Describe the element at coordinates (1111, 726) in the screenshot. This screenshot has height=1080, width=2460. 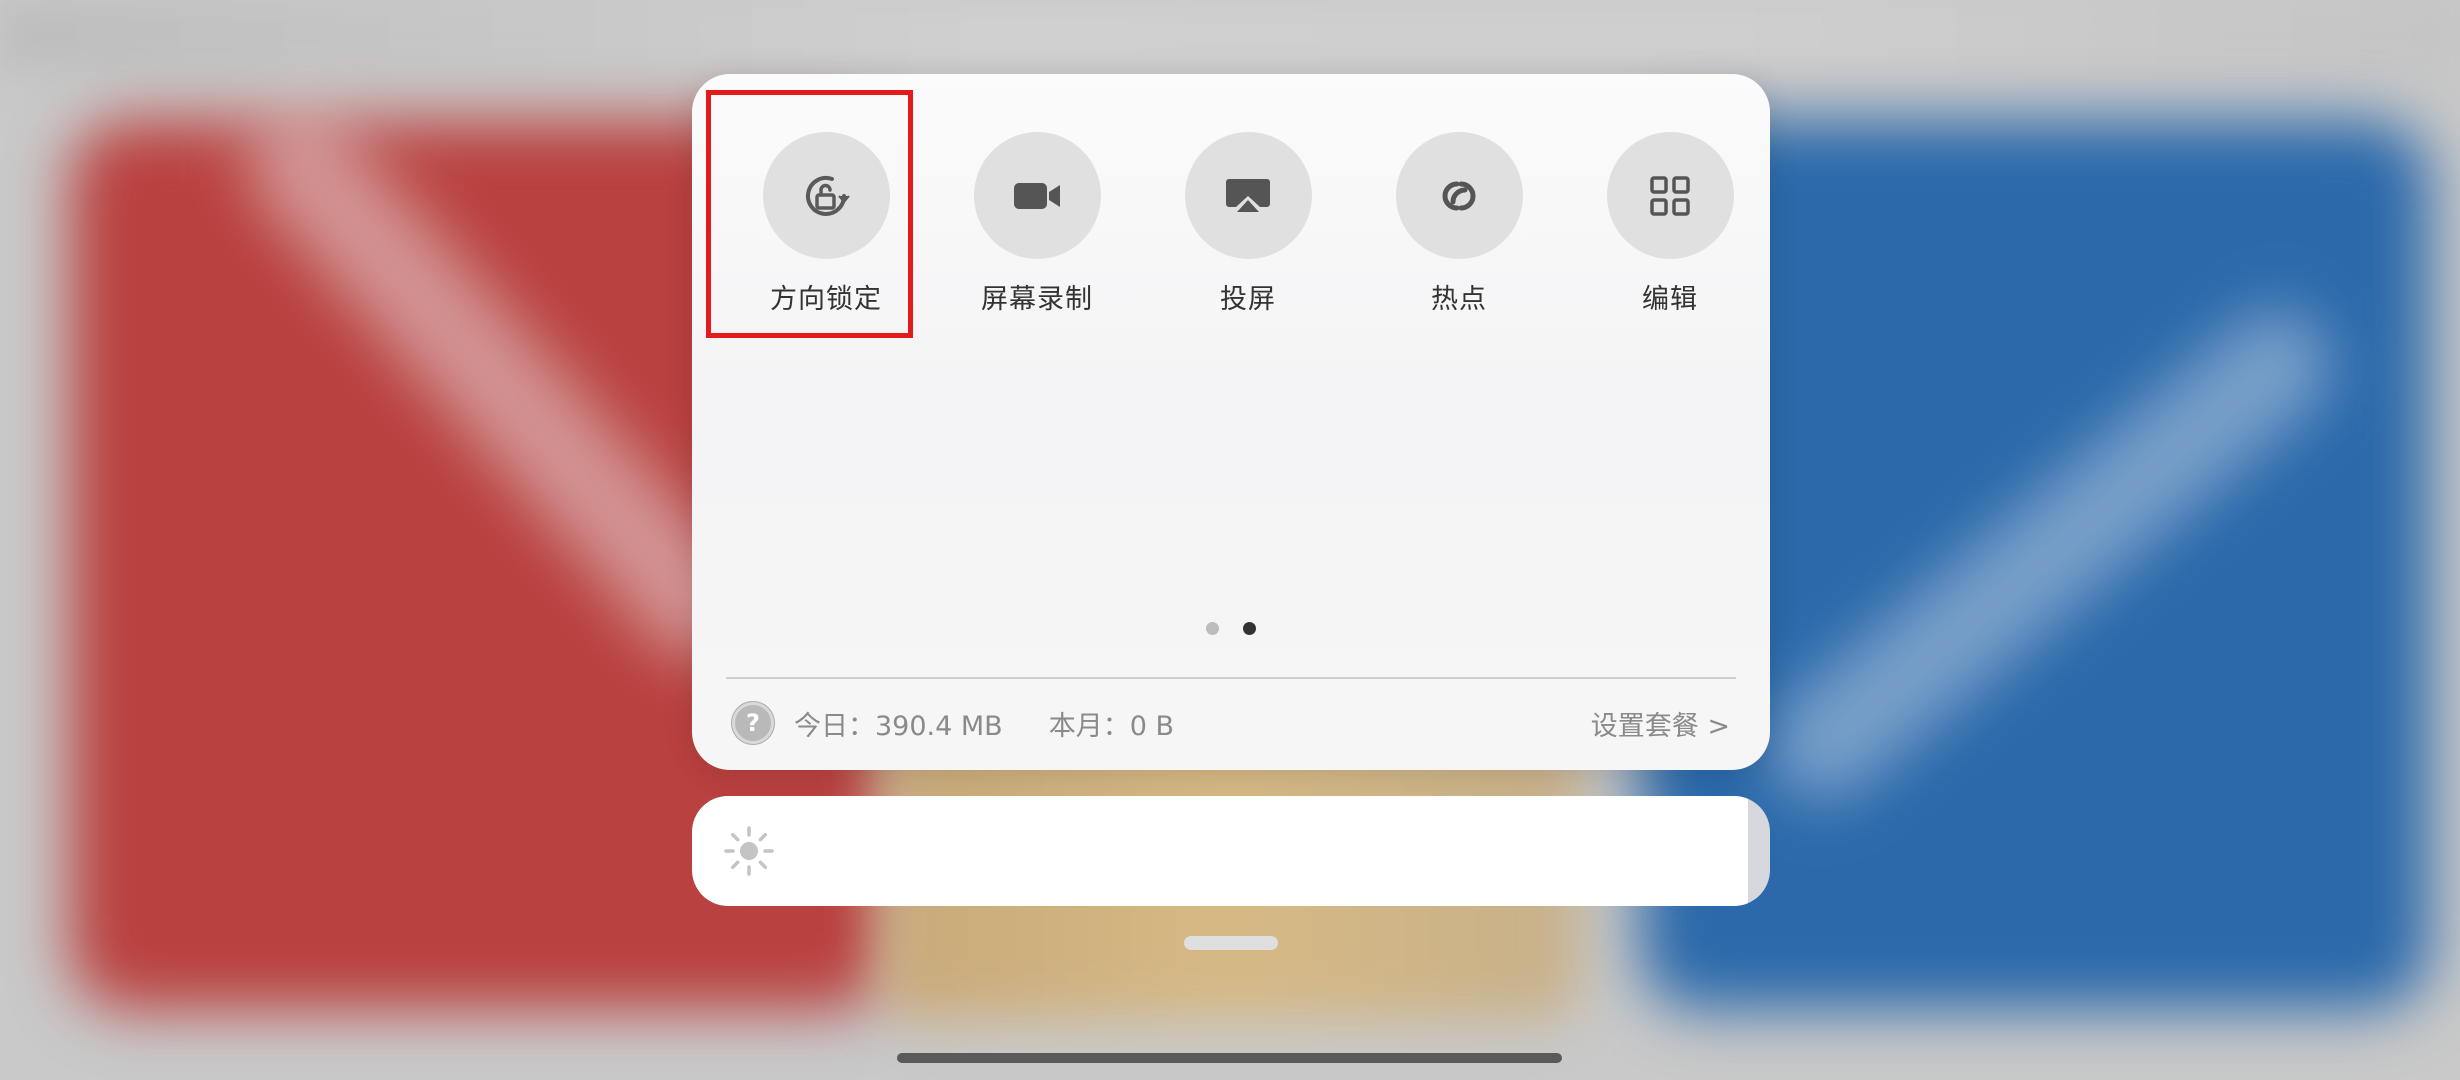
I see `usage-month: 本月：0 B` at that location.